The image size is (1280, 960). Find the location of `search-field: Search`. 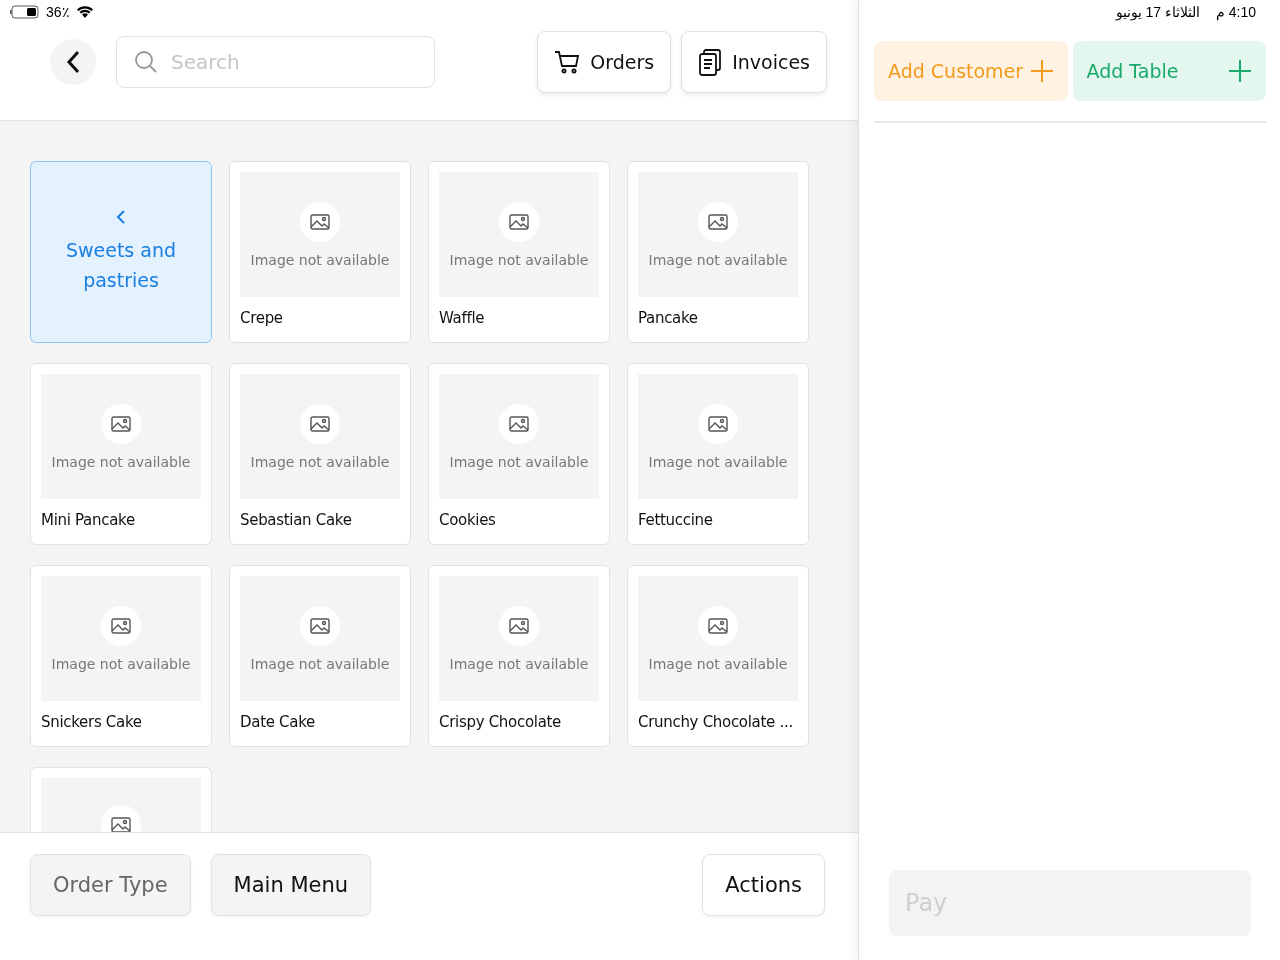

search-field: Search is located at coordinates (275, 62).